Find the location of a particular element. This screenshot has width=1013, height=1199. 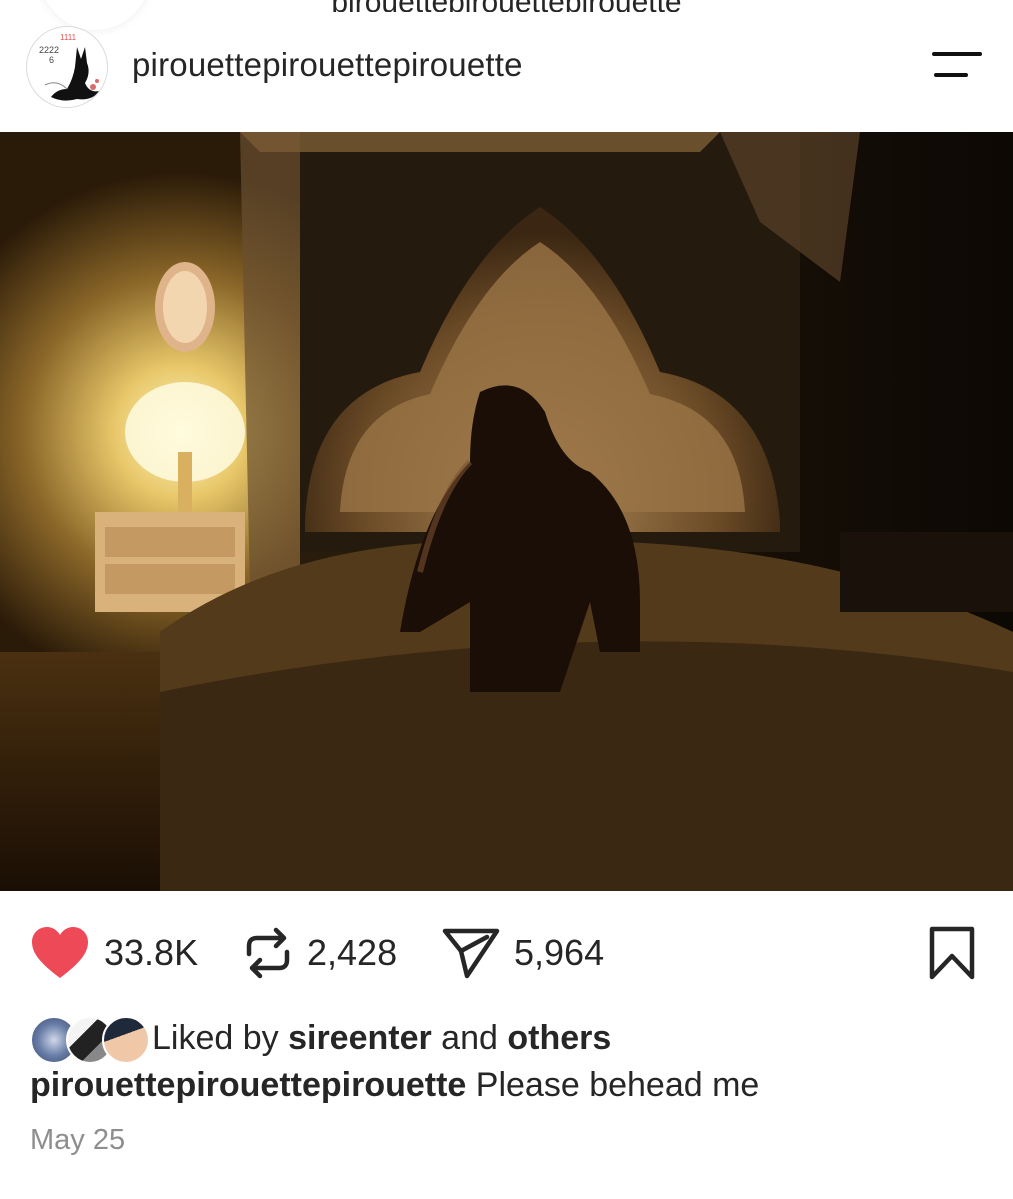

share-count: 5,964 is located at coordinates (559, 952).